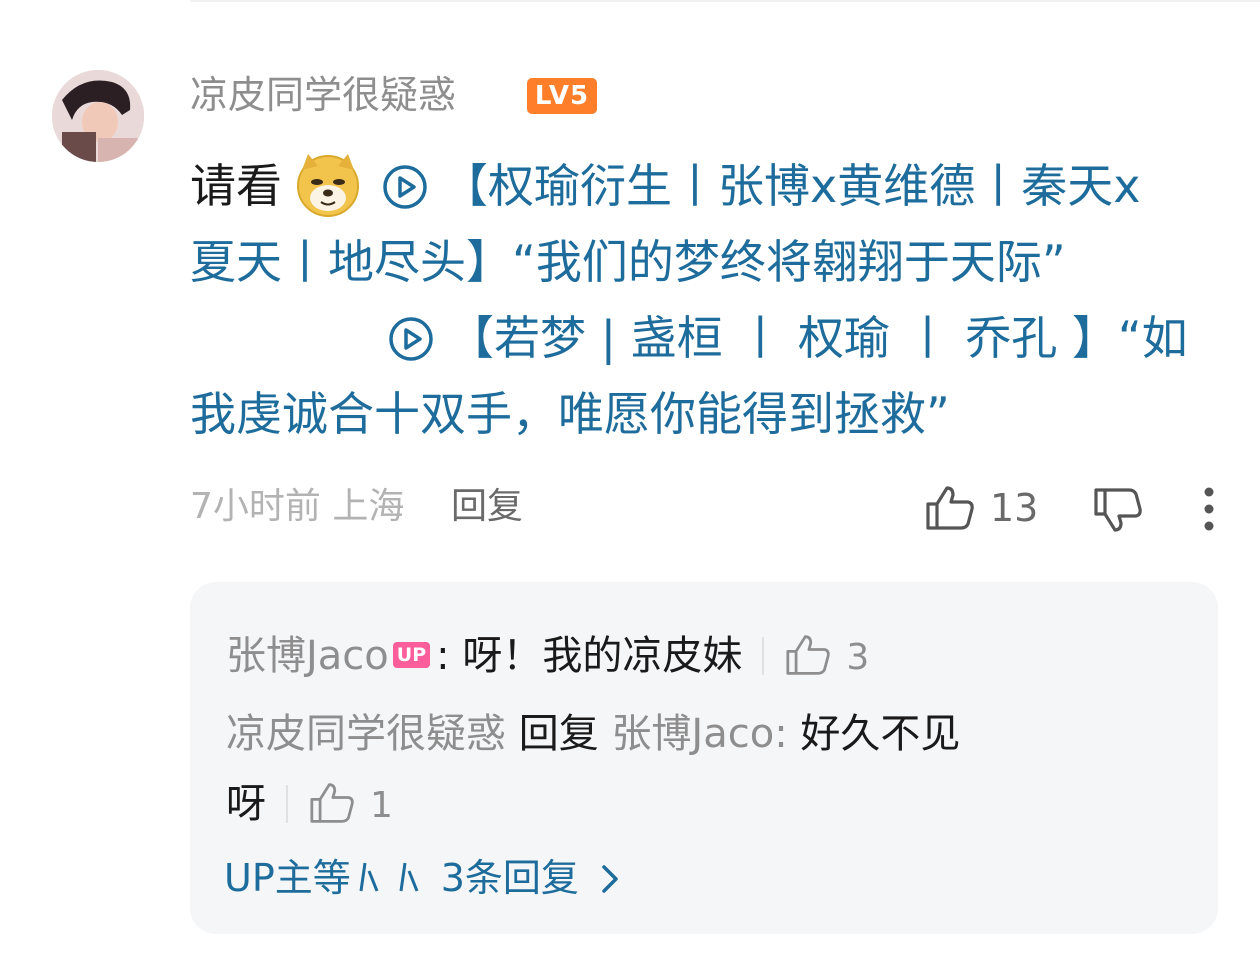 The height and width of the screenshot is (962, 1260). What do you see at coordinates (381, 805) in the screenshot?
I see `reply-like-count: 1` at bounding box center [381, 805].